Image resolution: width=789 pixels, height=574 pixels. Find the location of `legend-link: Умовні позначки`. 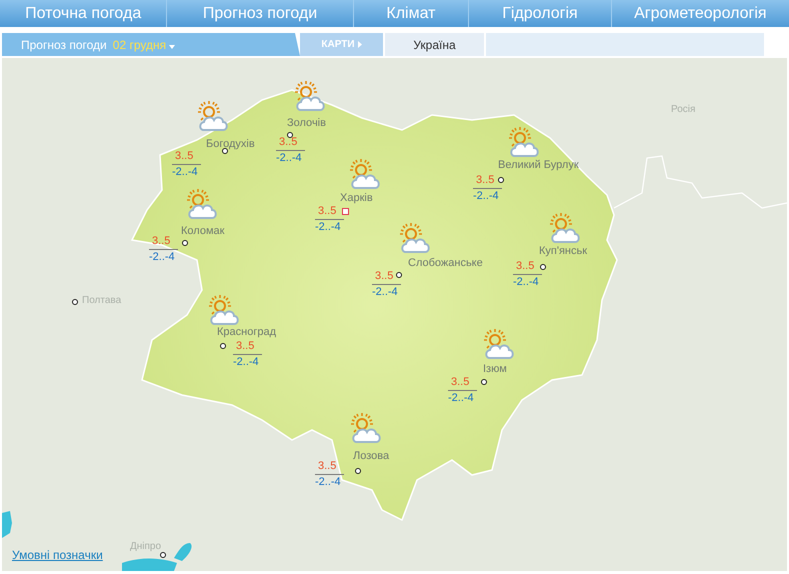

legend-link: Умовні позначки is located at coordinates (57, 555).